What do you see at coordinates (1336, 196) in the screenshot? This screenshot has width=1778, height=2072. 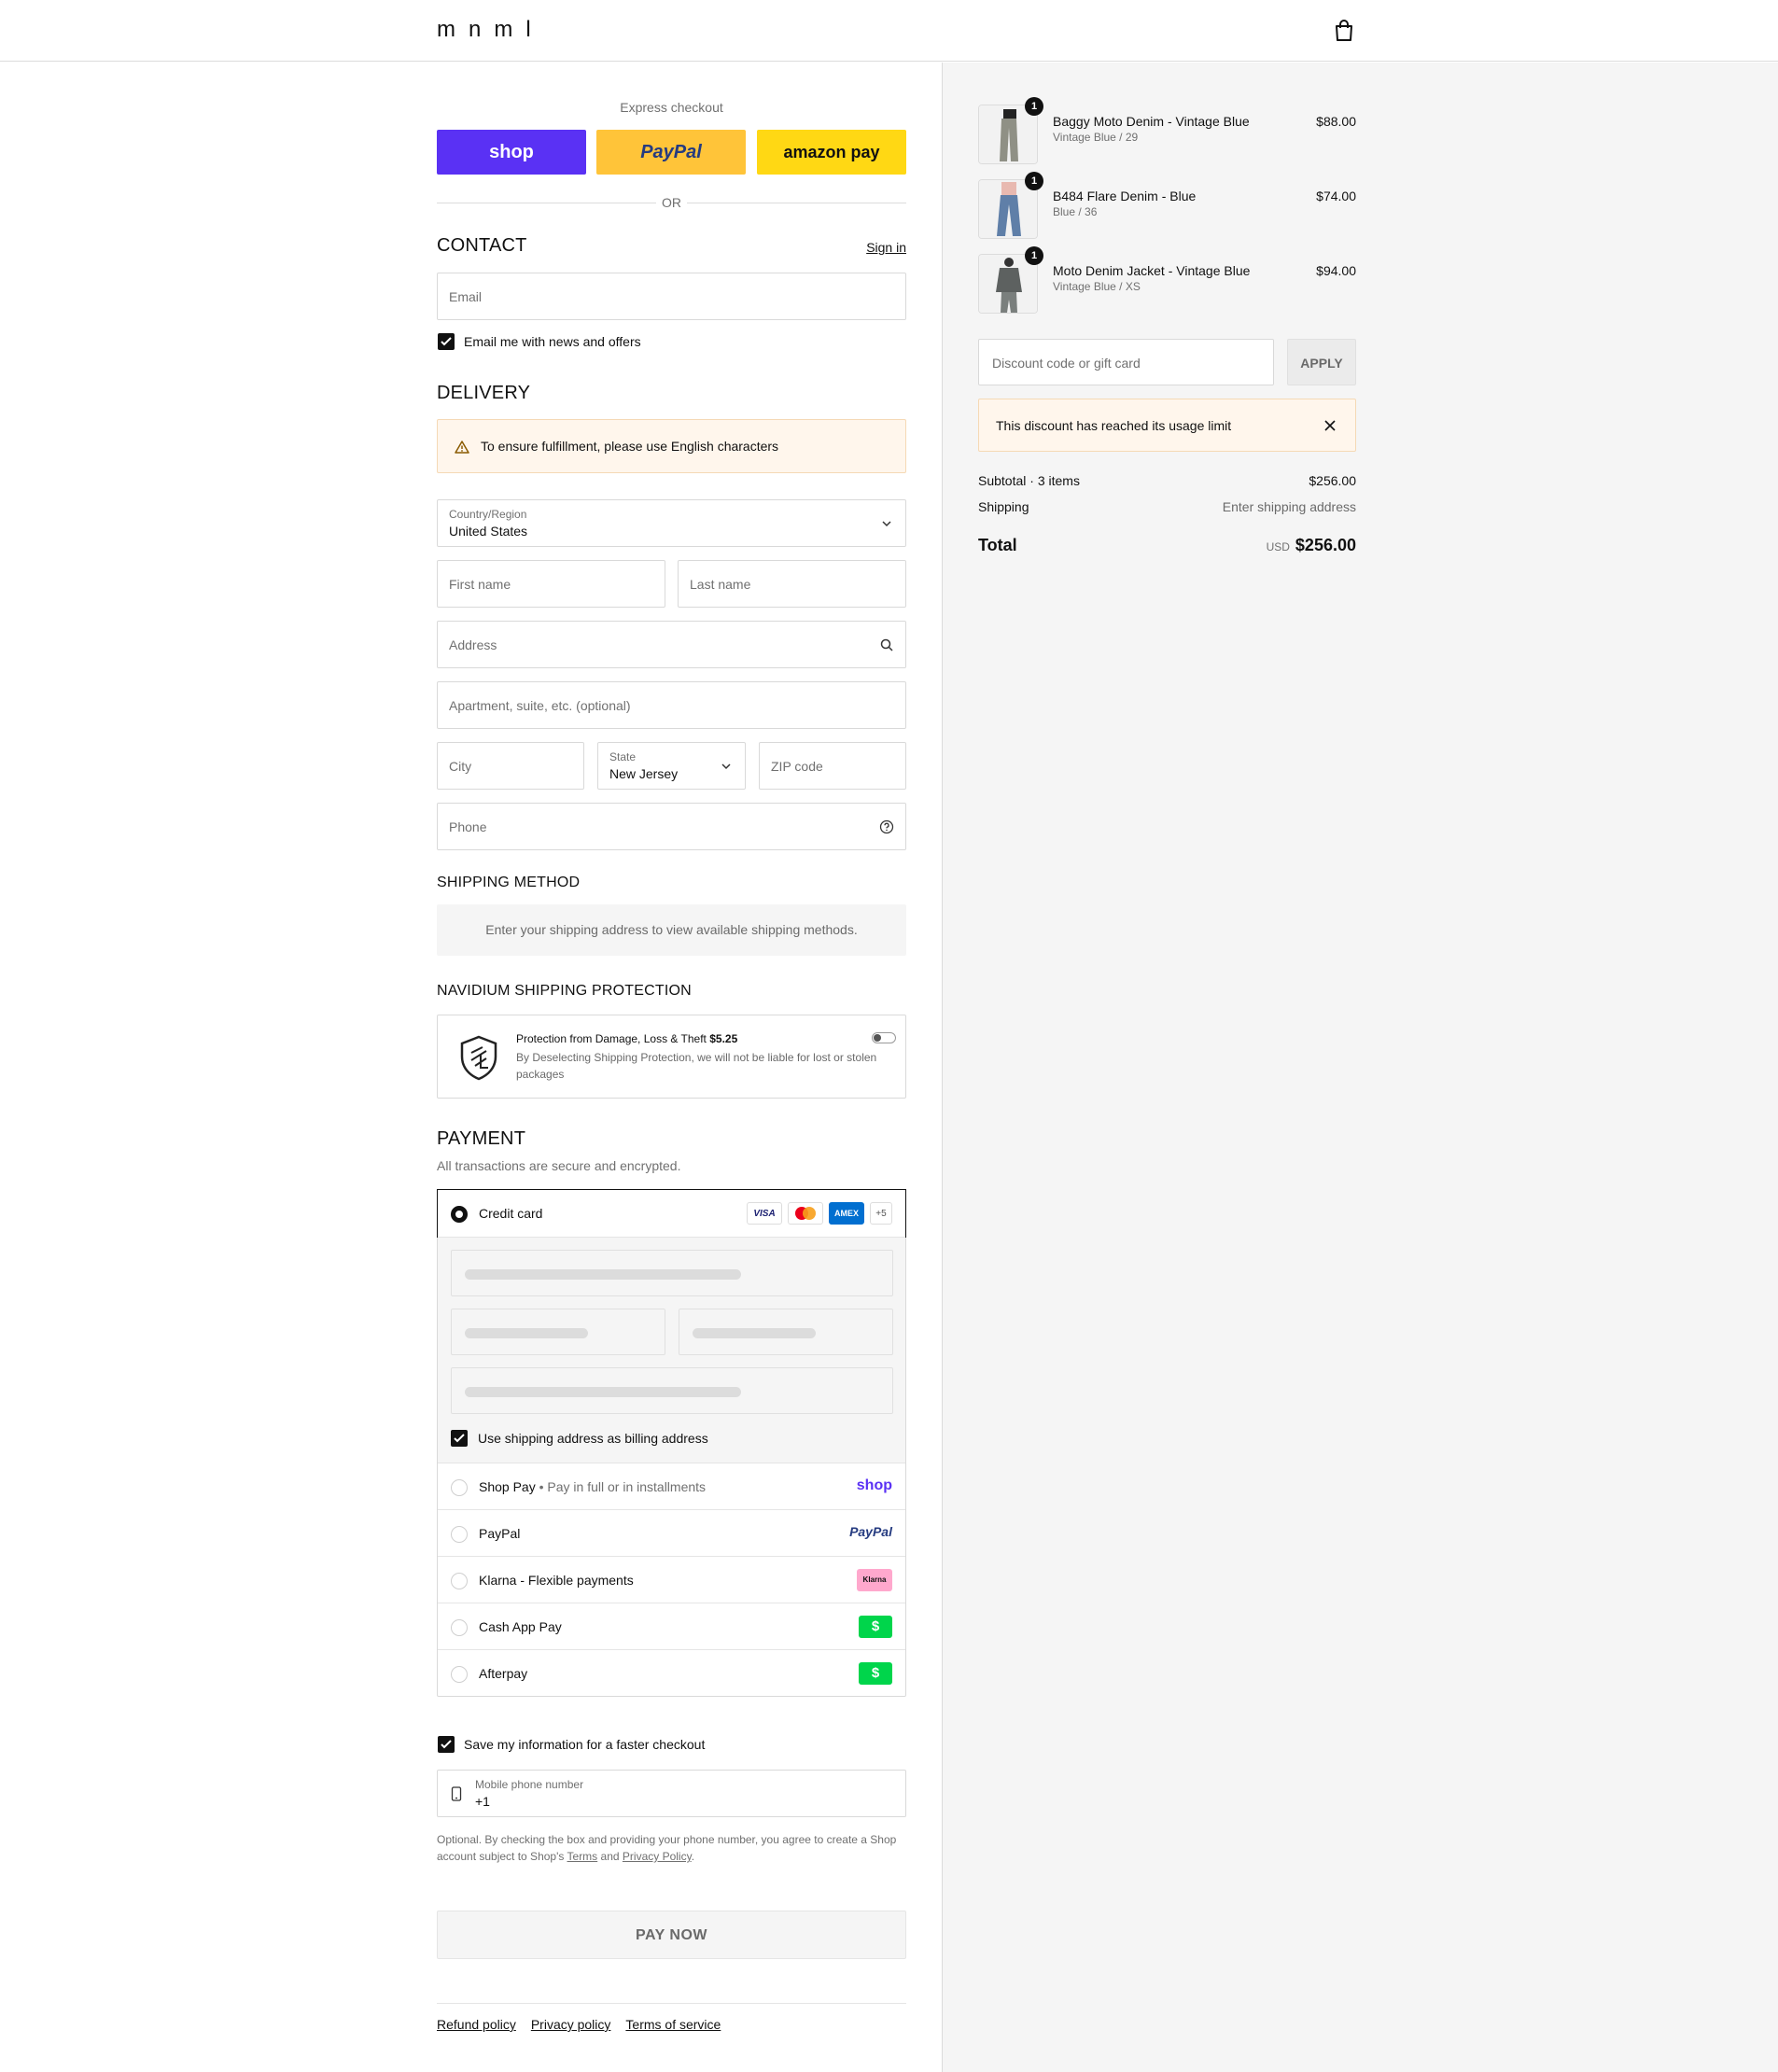 I see `item-price: $74.00` at bounding box center [1336, 196].